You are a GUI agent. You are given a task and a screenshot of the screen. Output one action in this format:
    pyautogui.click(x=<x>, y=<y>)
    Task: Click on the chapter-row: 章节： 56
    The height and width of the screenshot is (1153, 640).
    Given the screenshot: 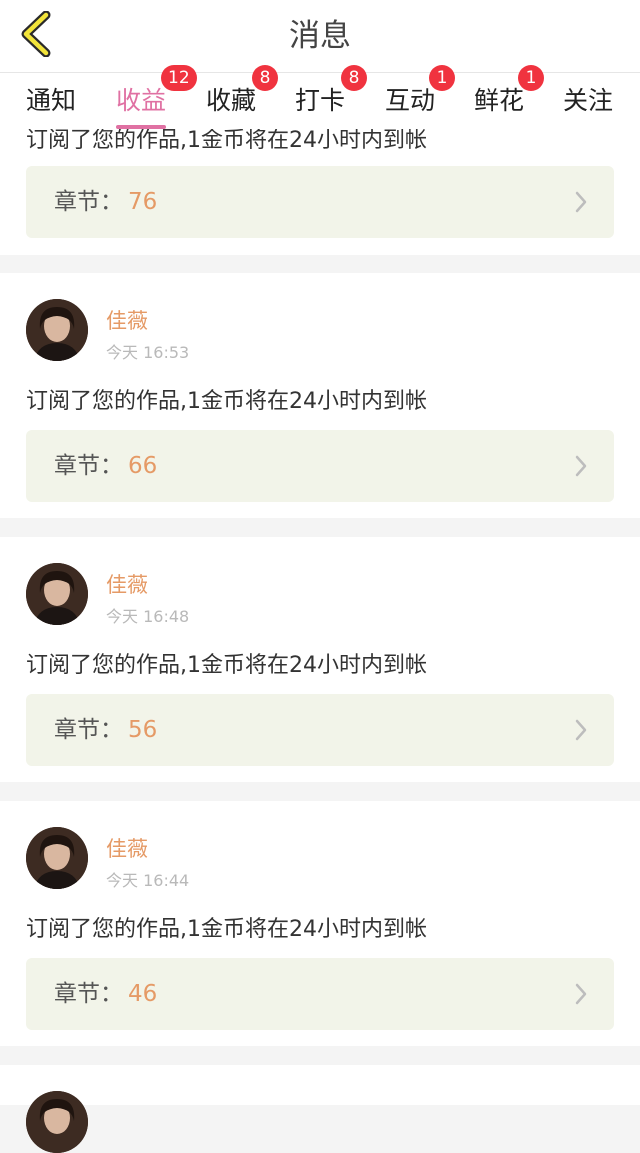 What is the action you would take?
    pyautogui.click(x=320, y=730)
    